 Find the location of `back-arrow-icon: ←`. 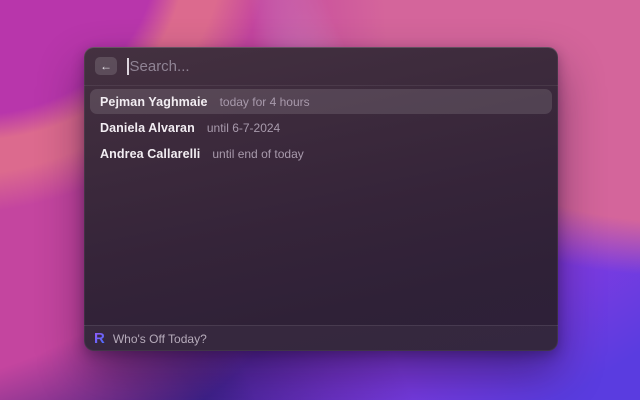

back-arrow-icon: ← is located at coordinates (106, 66).